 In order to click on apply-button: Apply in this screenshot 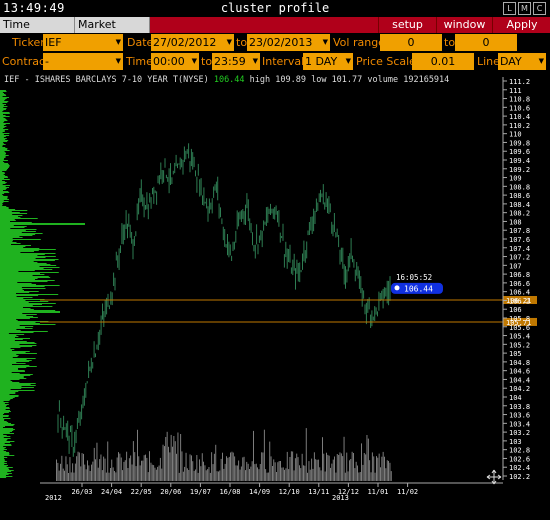, I will do `click(521, 25)`.